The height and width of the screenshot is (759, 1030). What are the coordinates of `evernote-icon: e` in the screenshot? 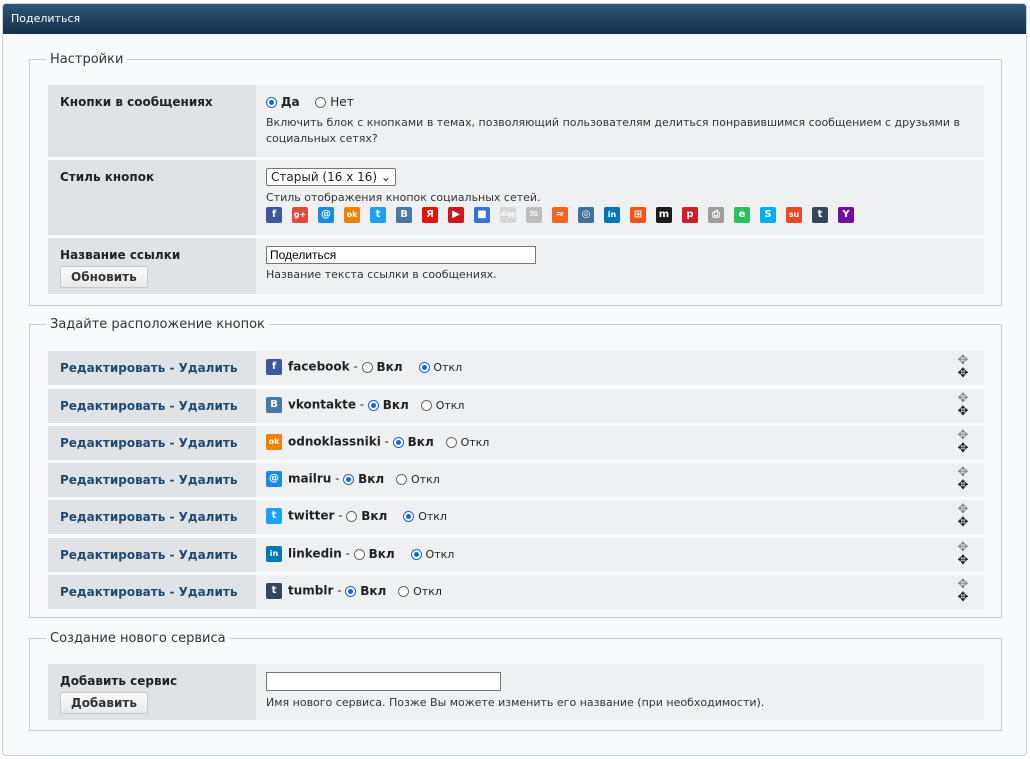 It's located at (742, 215).